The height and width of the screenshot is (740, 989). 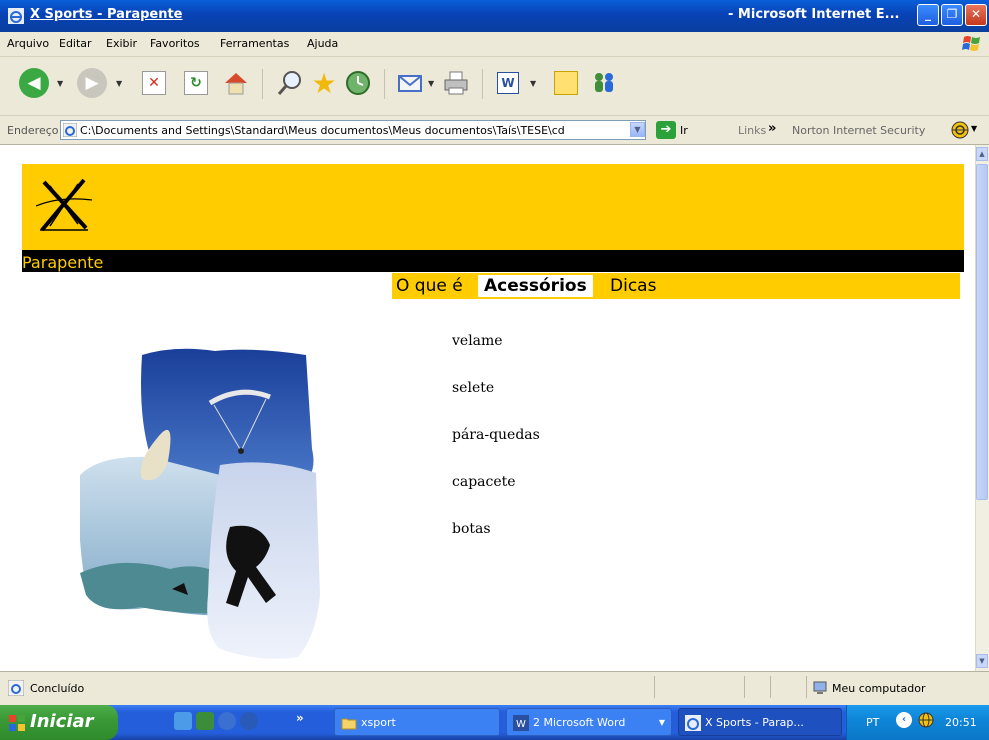 I want to click on accessory-link-velame: velame, so click(x=477, y=341).